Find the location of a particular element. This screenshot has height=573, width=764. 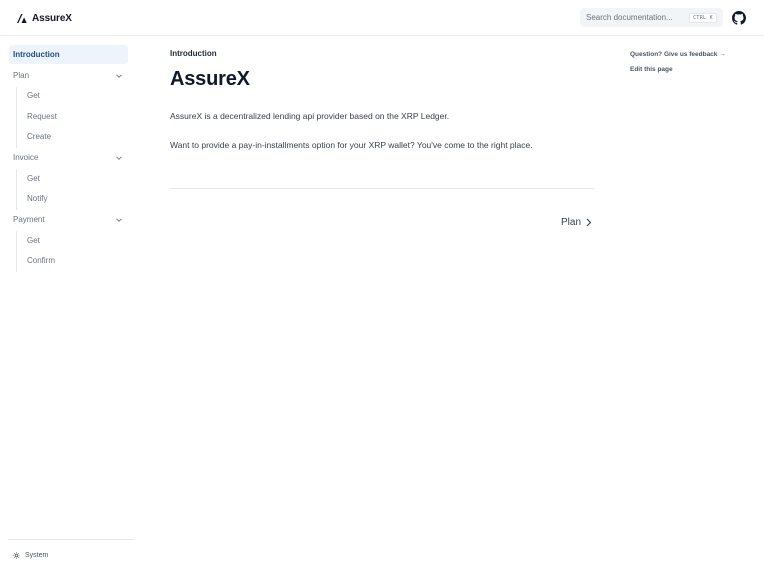

sidebar-item-label: Introduction is located at coordinates (36, 54).